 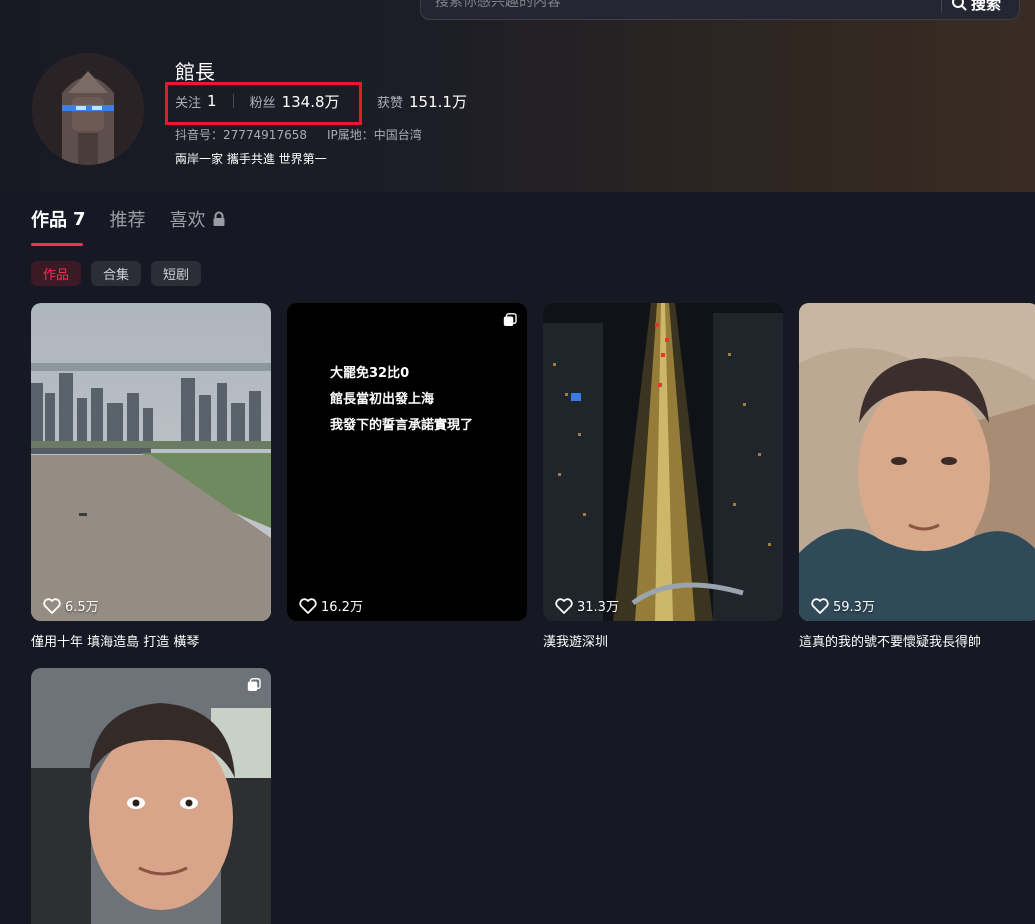 What do you see at coordinates (498, 5) in the screenshot?
I see `search-input: 搜索你感兴趣的内容` at bounding box center [498, 5].